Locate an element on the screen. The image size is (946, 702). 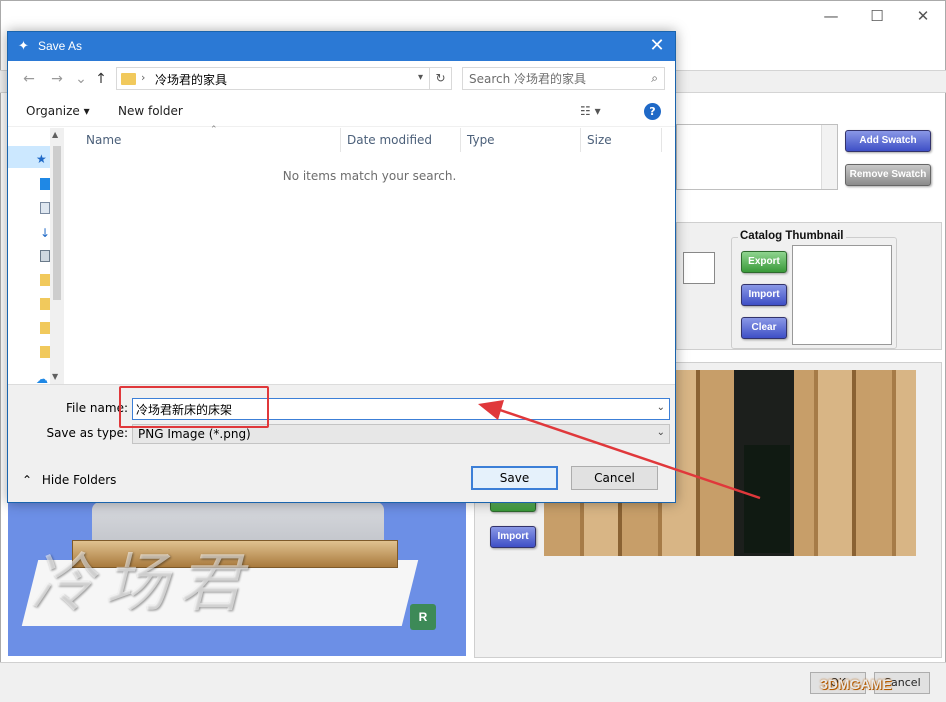
add-swatch-button: Add Swatch is located at coordinates (888, 141).